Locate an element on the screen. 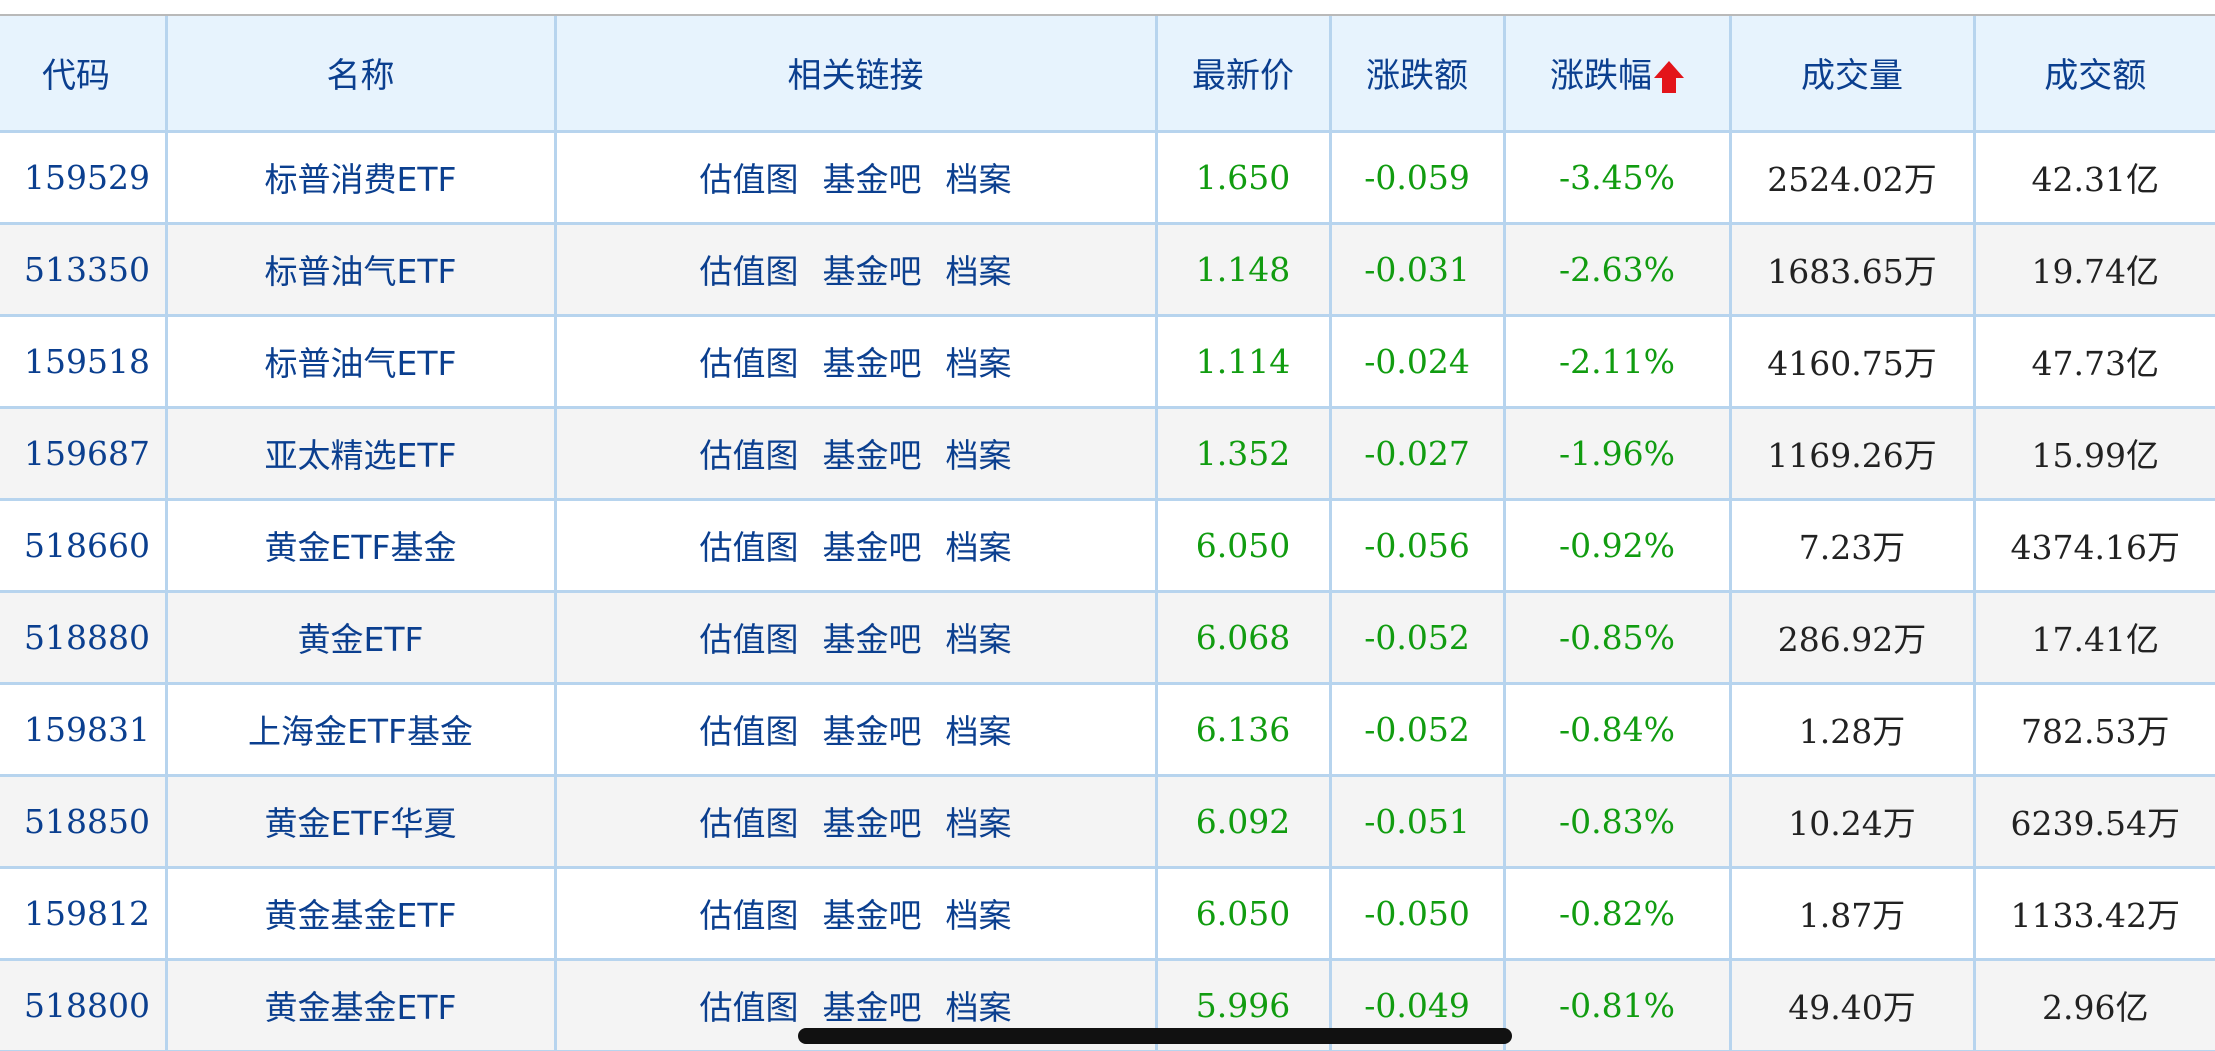  change-percent: -2.11% is located at coordinates (1618, 362).